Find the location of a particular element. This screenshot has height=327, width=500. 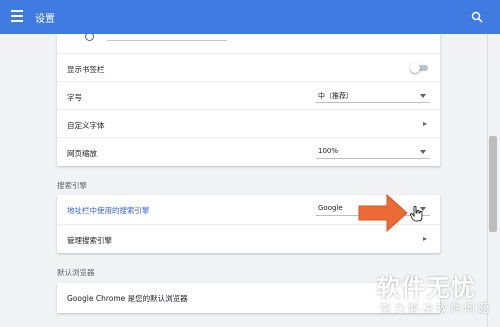

address-bar-engine-label: 地址栏中使用的搜索引擎 is located at coordinates (108, 210).